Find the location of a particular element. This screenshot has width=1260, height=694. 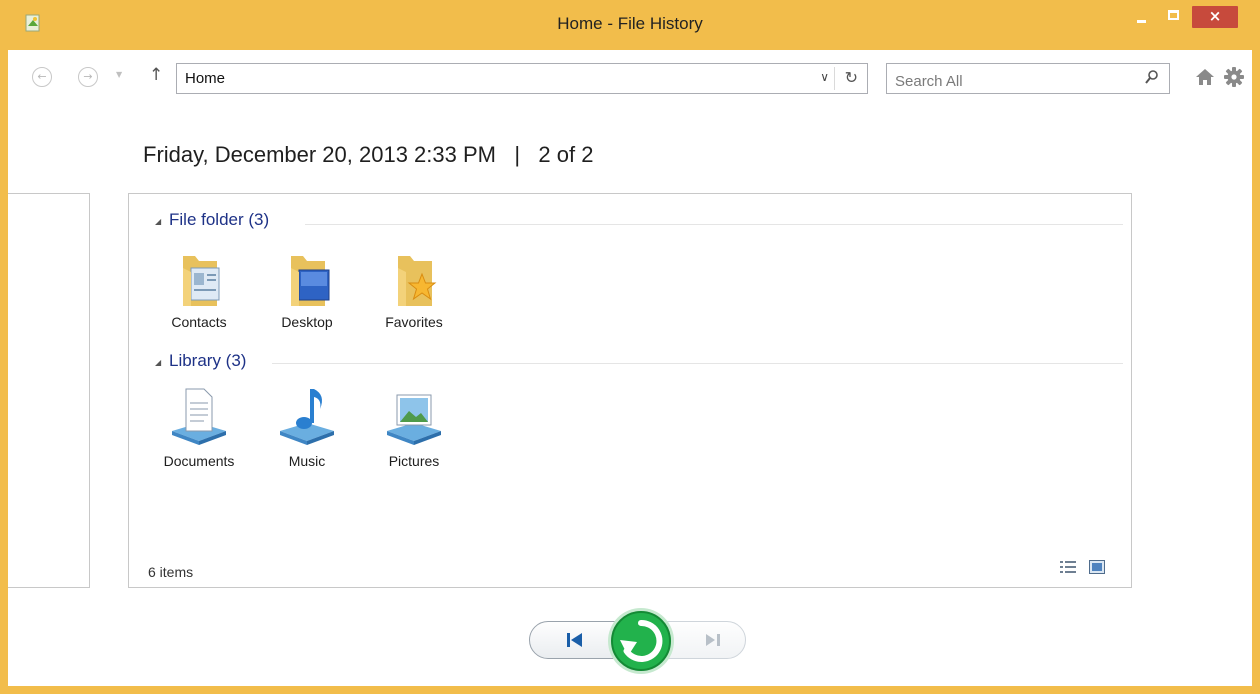

next-version-button is located at coordinates (706, 640).